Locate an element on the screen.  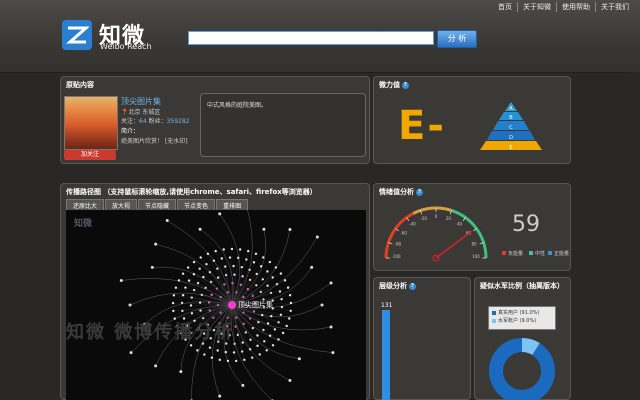
analyze-button: 分 析 is located at coordinates (457, 39).